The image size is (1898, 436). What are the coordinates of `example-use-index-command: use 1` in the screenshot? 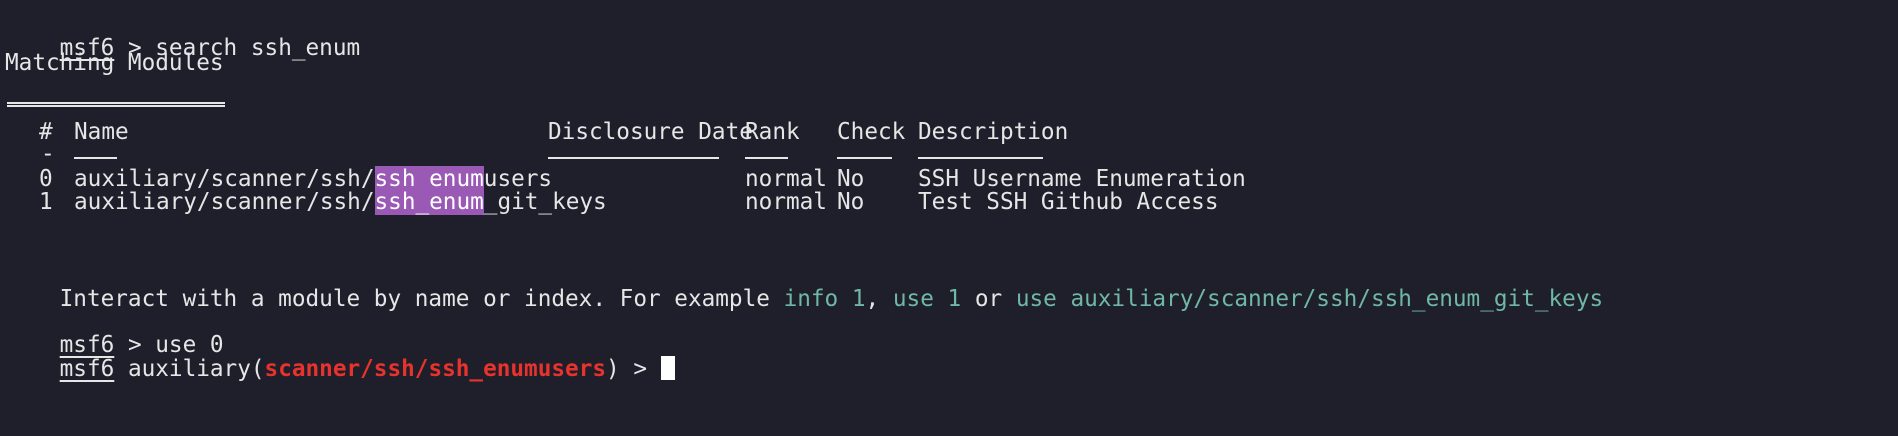 It's located at (927, 299).